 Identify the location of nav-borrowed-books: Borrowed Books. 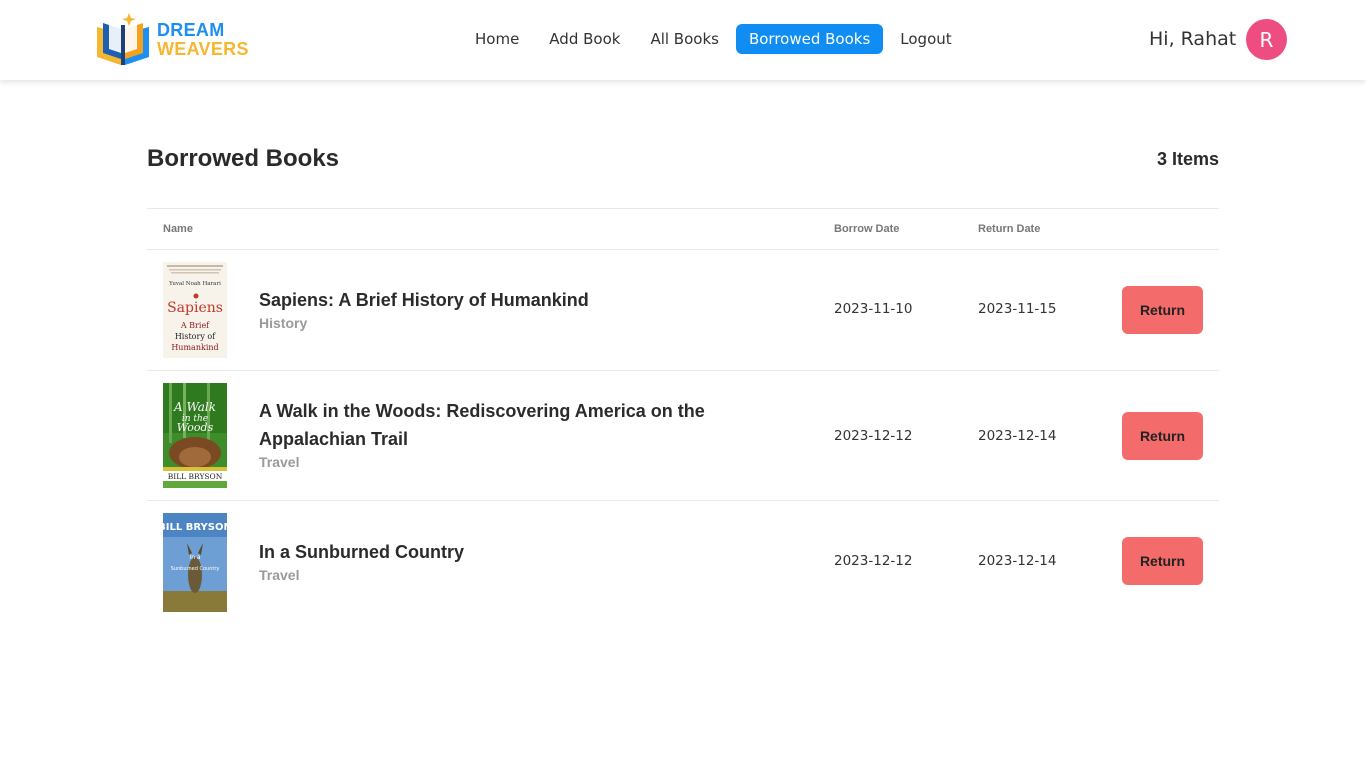
(809, 39).